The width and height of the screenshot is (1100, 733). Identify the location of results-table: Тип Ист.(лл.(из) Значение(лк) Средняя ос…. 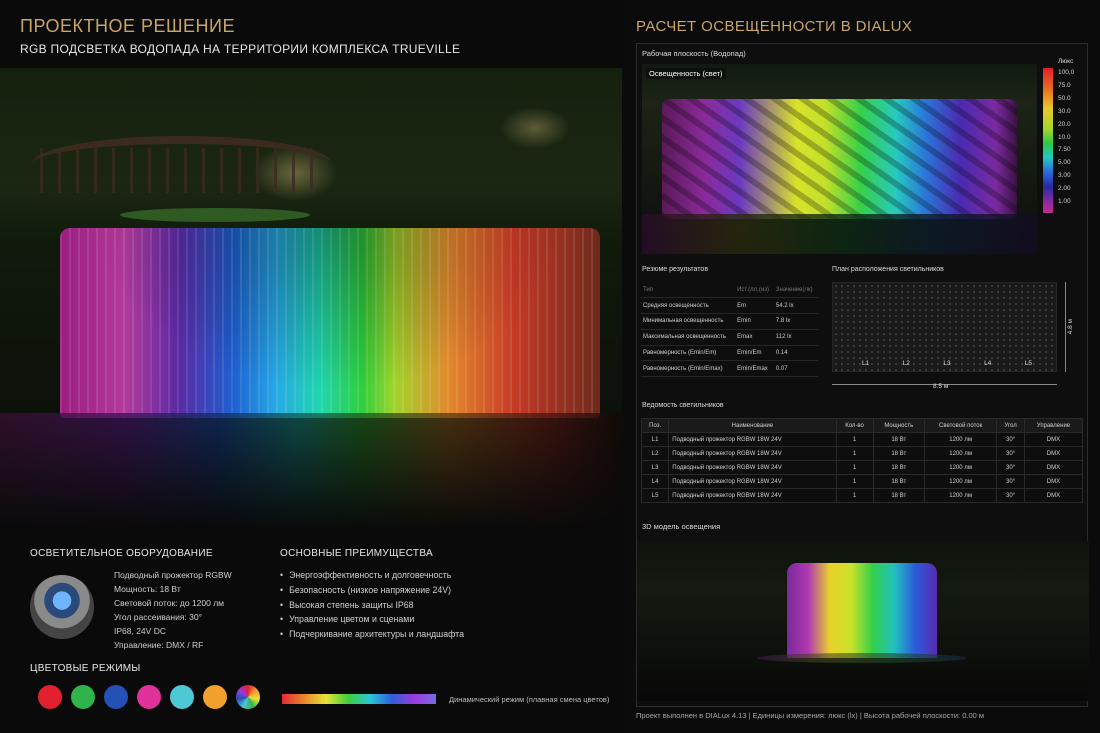
(729, 330).